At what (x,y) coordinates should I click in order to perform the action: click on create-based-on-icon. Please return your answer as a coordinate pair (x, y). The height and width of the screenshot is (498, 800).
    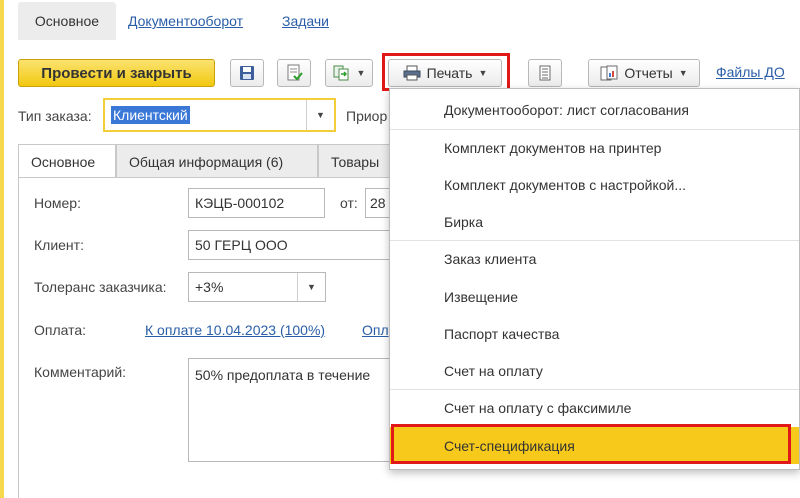
    Looking at the image, I should click on (341, 73).